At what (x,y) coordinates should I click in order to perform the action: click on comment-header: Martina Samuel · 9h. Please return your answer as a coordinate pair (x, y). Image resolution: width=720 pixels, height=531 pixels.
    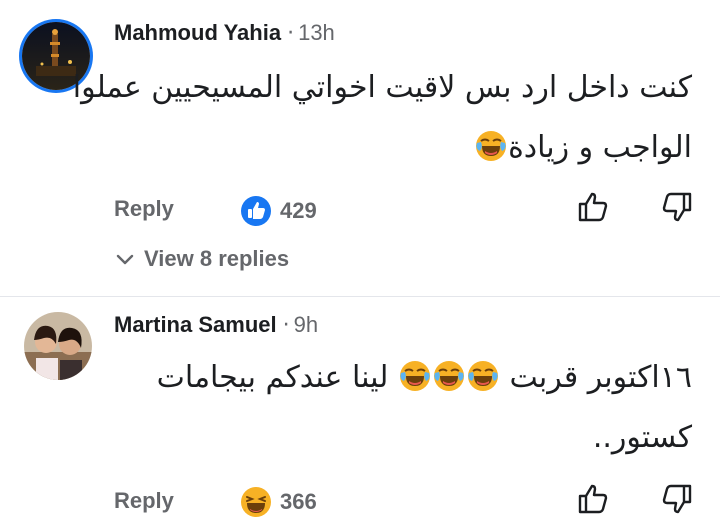
    Looking at the image, I should click on (216, 325).